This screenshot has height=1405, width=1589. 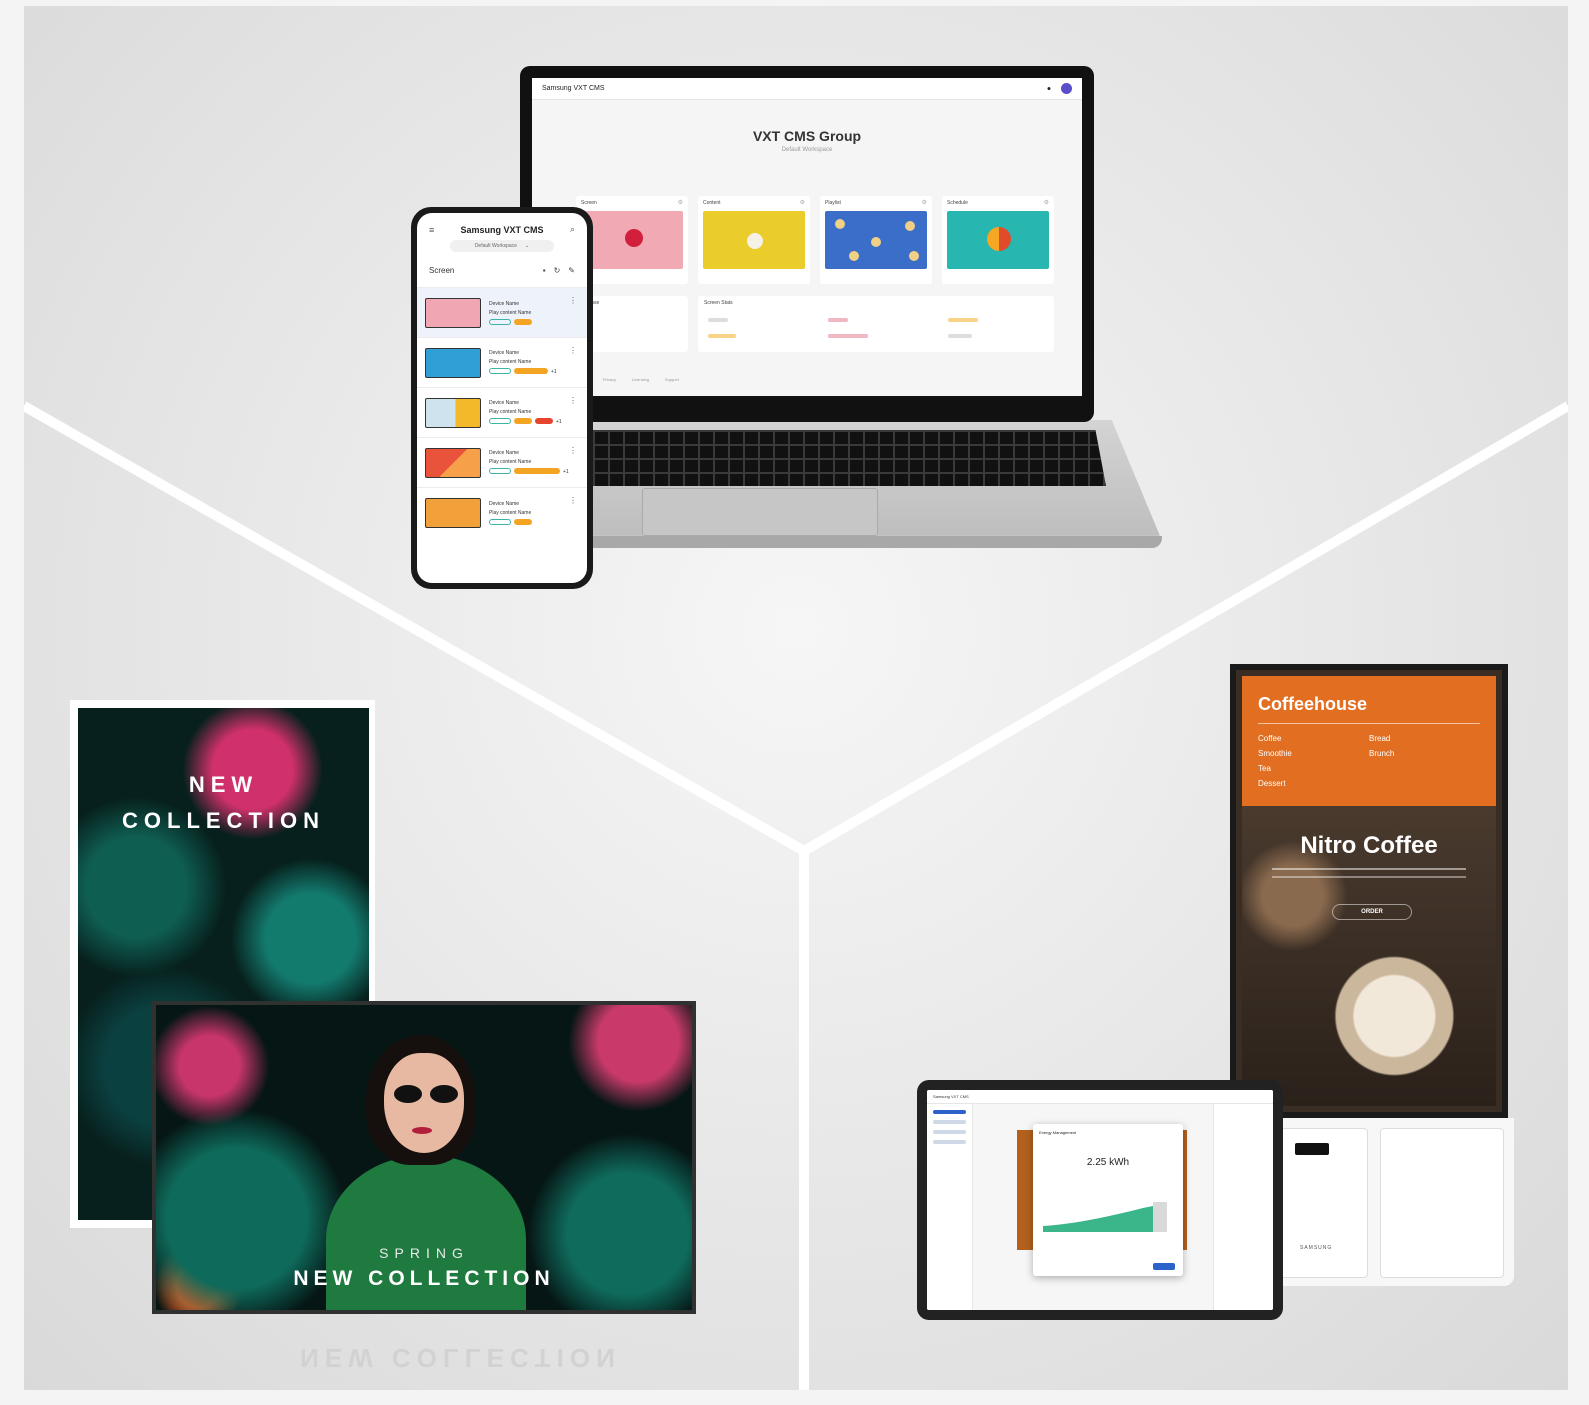 I want to click on laptop-trackpad, so click(x=760, y=512).